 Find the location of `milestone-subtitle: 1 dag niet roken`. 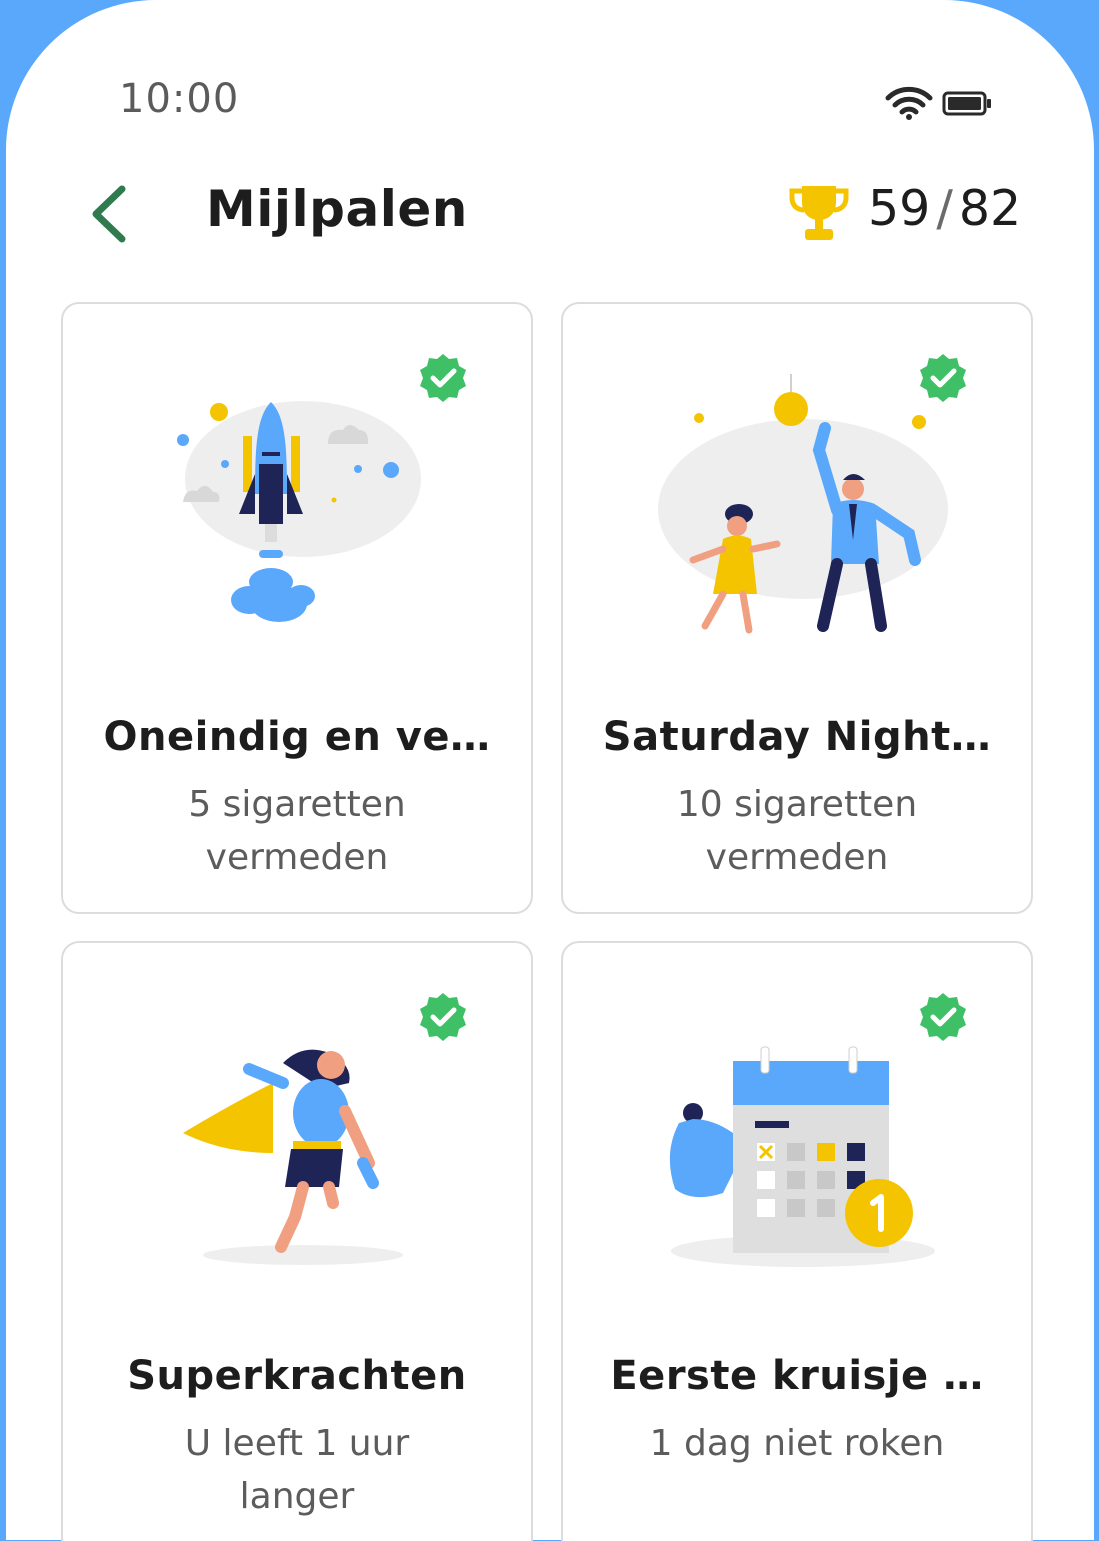

milestone-subtitle: 1 dag niet roken is located at coordinates (797, 1443).